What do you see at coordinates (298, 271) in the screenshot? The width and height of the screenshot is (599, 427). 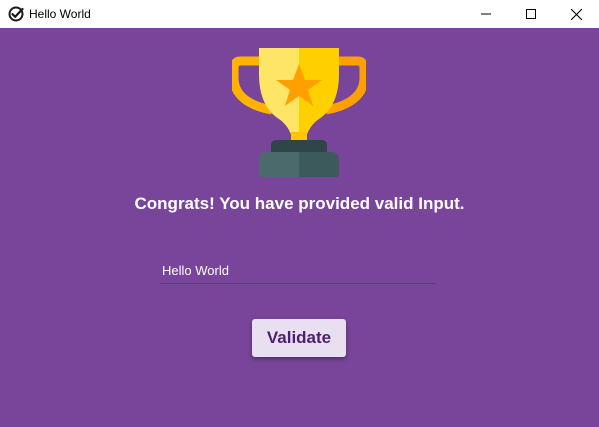 I see `text-input` at bounding box center [298, 271].